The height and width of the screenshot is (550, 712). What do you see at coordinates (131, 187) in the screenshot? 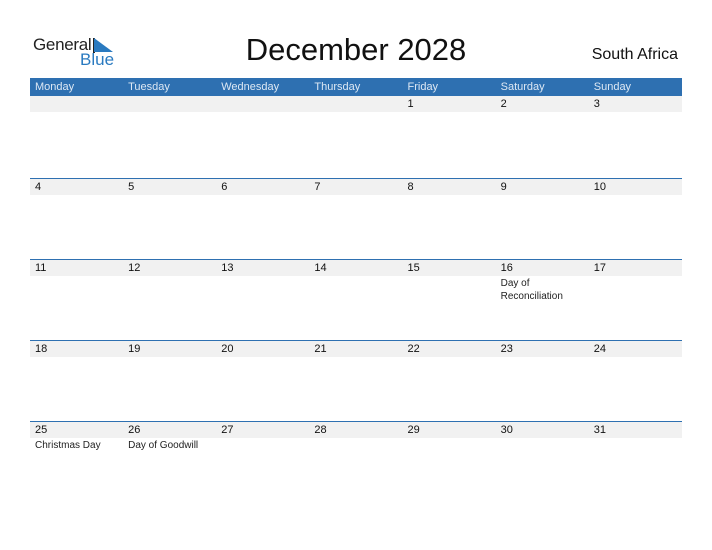
I see `day-number: 5` at bounding box center [131, 187].